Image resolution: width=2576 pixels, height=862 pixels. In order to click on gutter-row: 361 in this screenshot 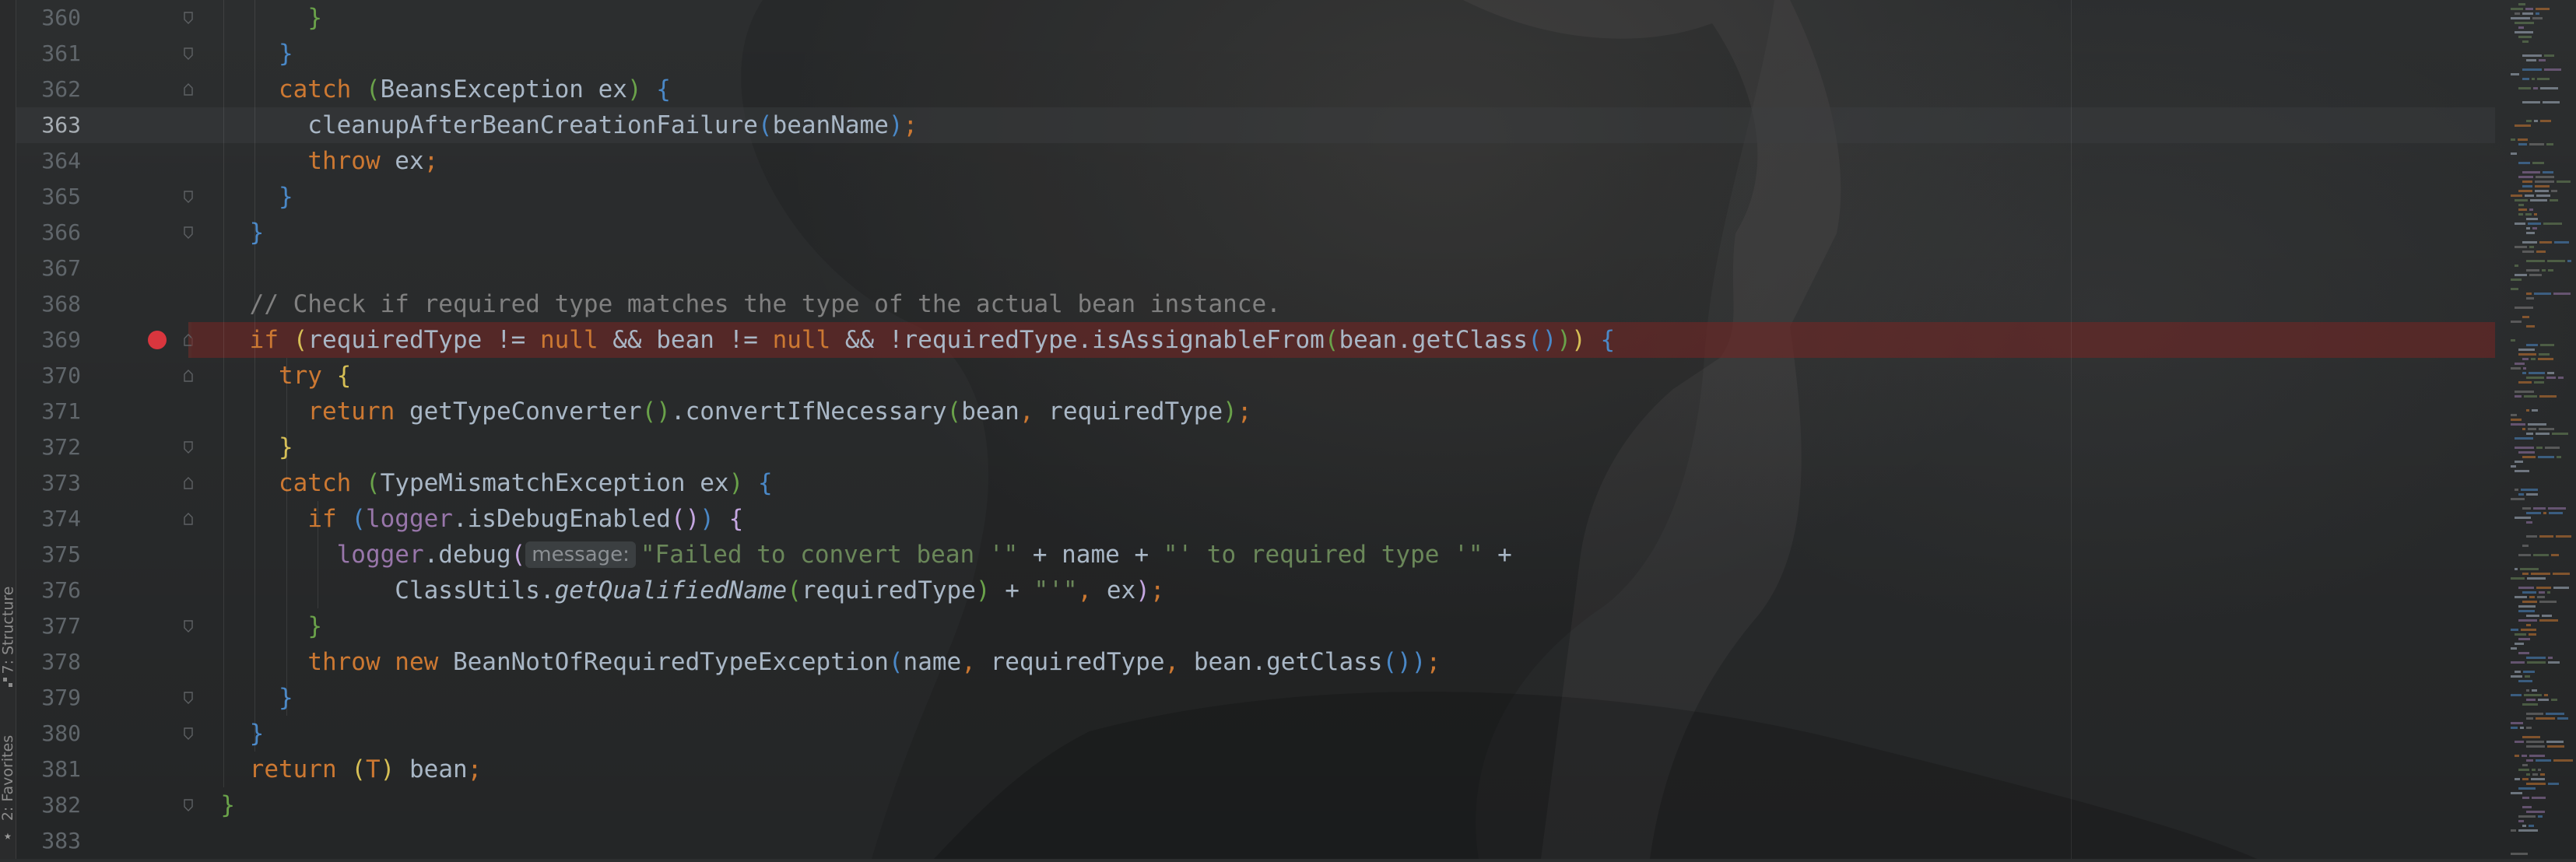, I will do `click(105, 54)`.